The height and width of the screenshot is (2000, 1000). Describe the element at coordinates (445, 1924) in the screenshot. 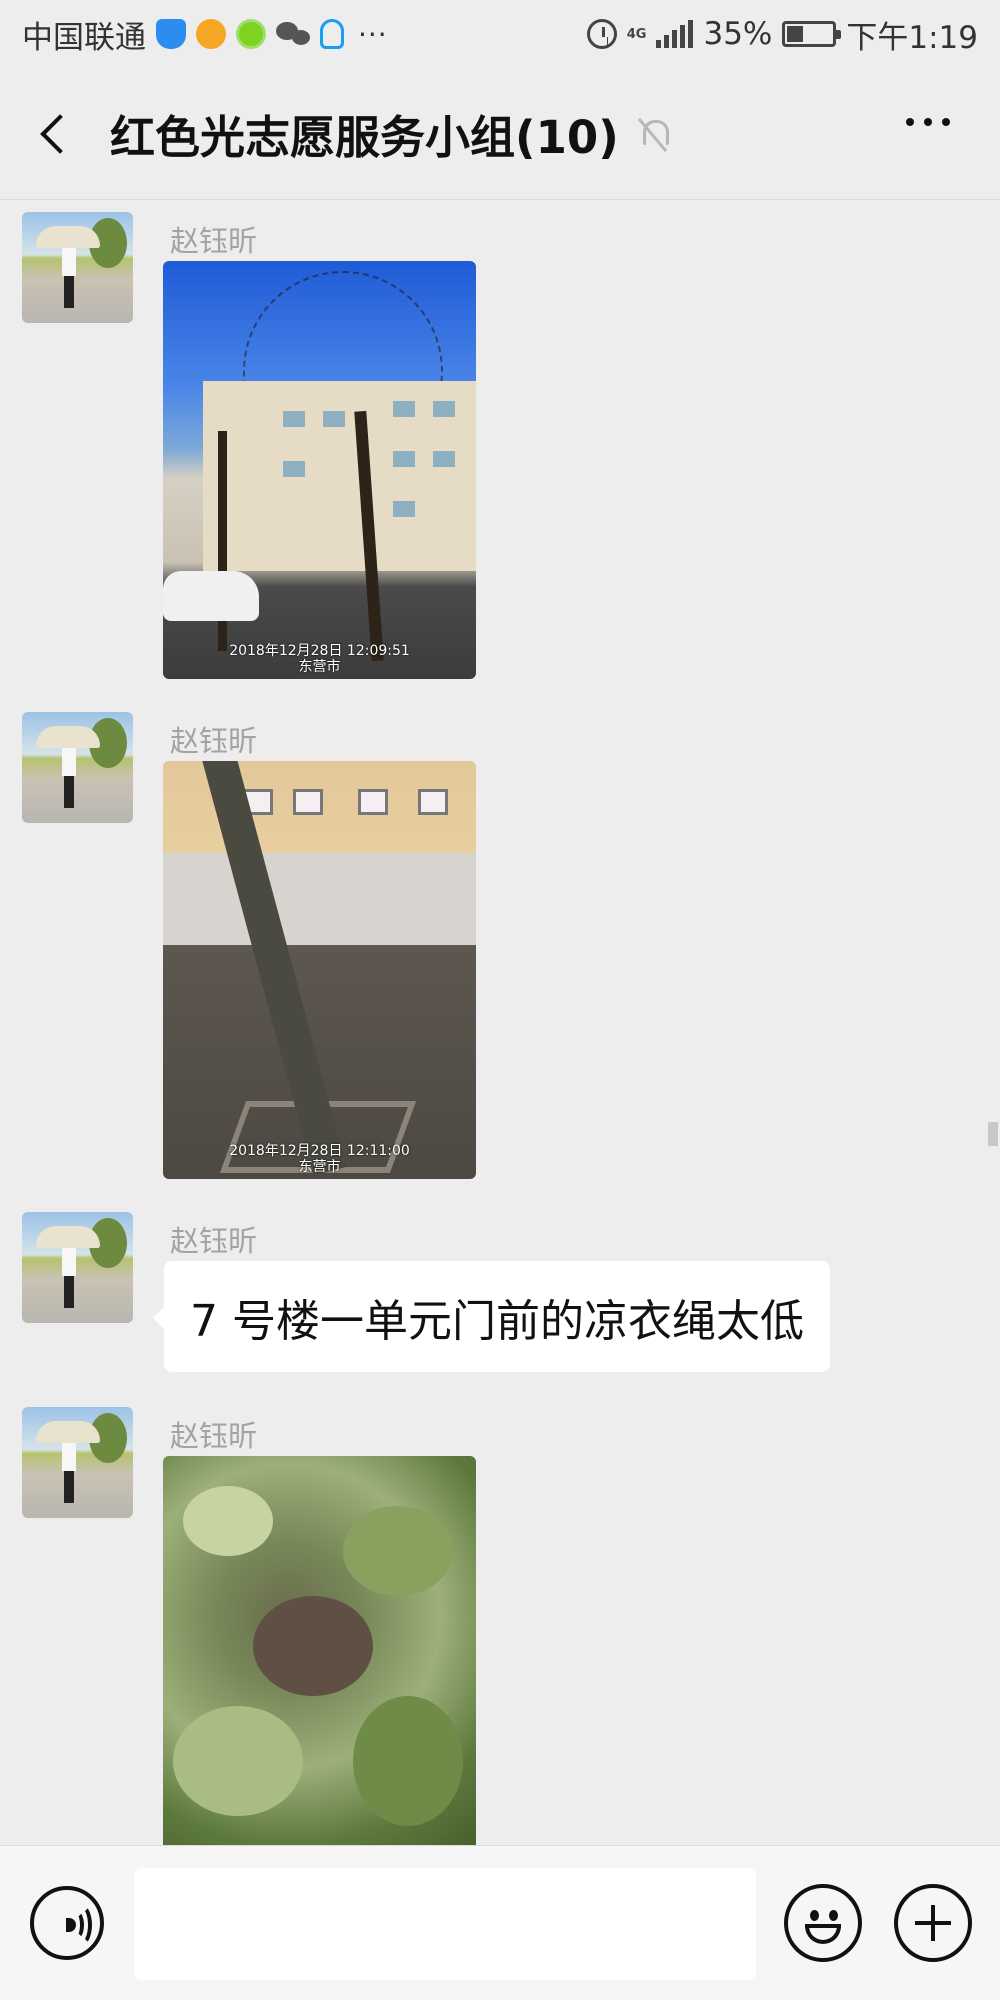

I see `message-input` at that location.